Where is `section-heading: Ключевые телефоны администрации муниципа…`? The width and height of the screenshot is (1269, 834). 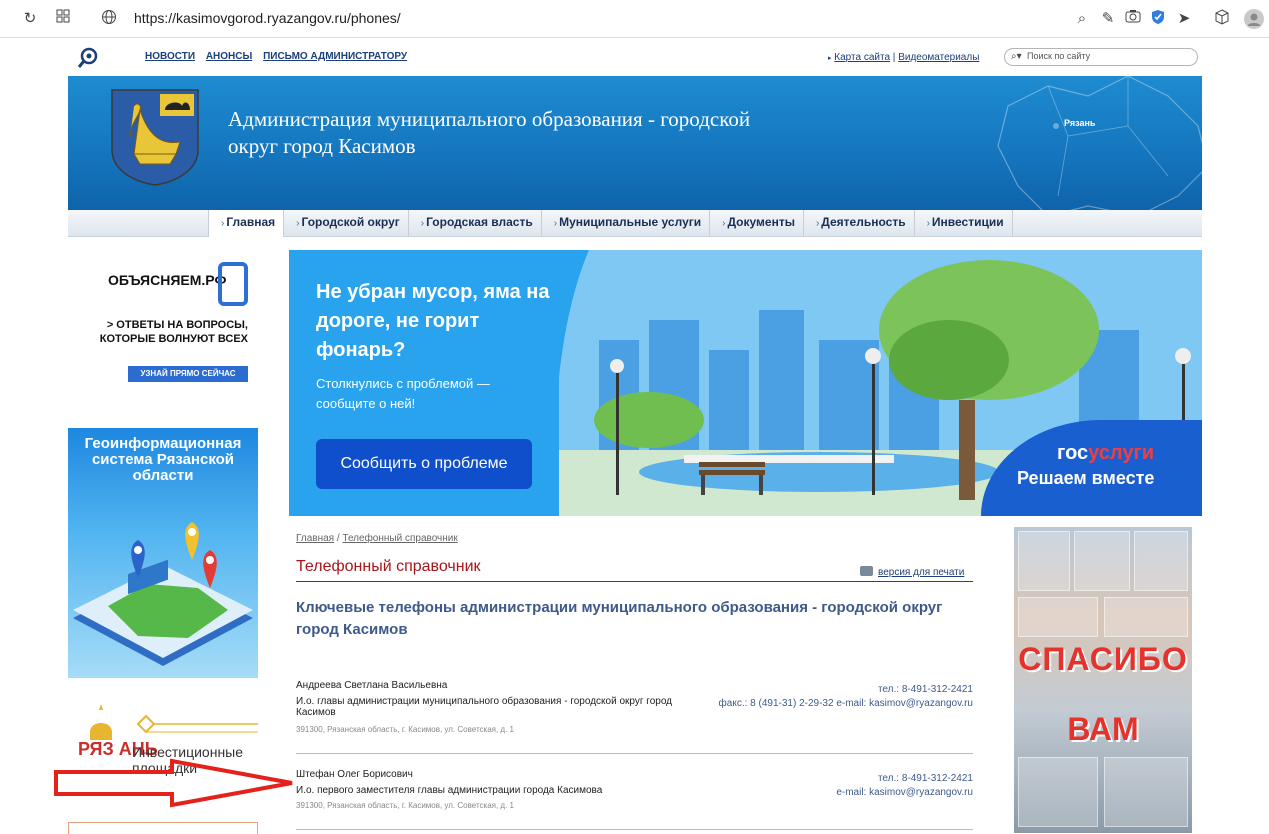 section-heading: Ключевые телефоны администрации муниципа… is located at coordinates (619, 618).